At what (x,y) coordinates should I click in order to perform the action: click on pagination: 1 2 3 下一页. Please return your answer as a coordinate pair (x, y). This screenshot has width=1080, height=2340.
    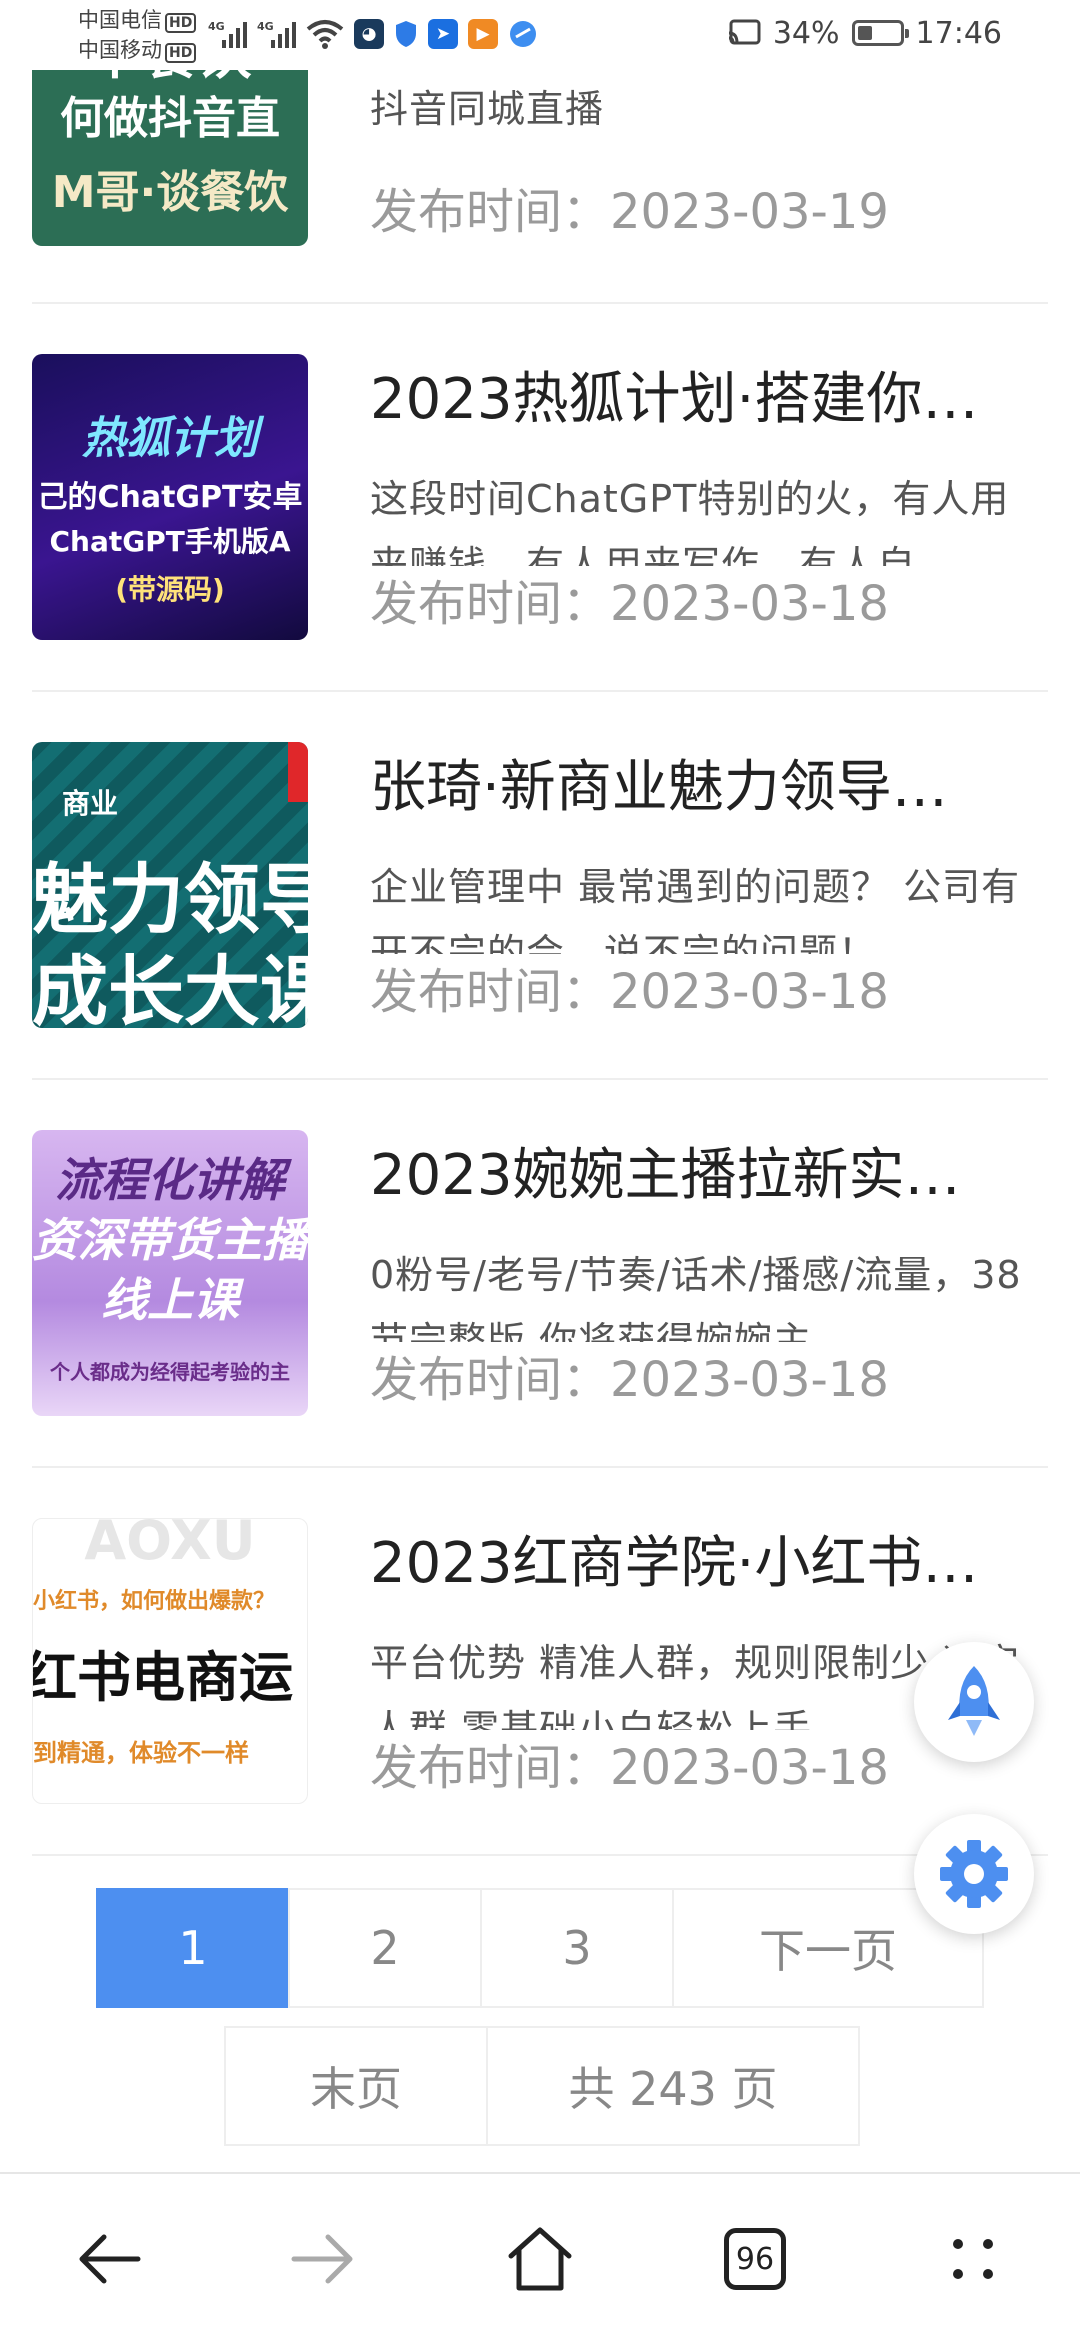
    Looking at the image, I should click on (540, 1948).